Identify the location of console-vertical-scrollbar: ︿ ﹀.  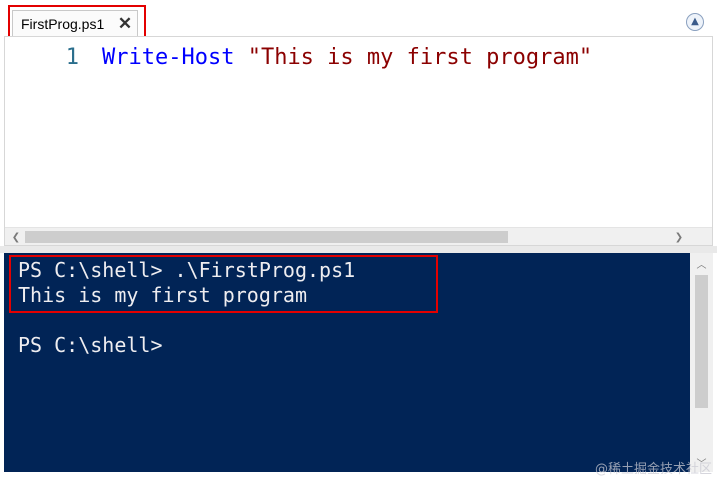
(701, 362).